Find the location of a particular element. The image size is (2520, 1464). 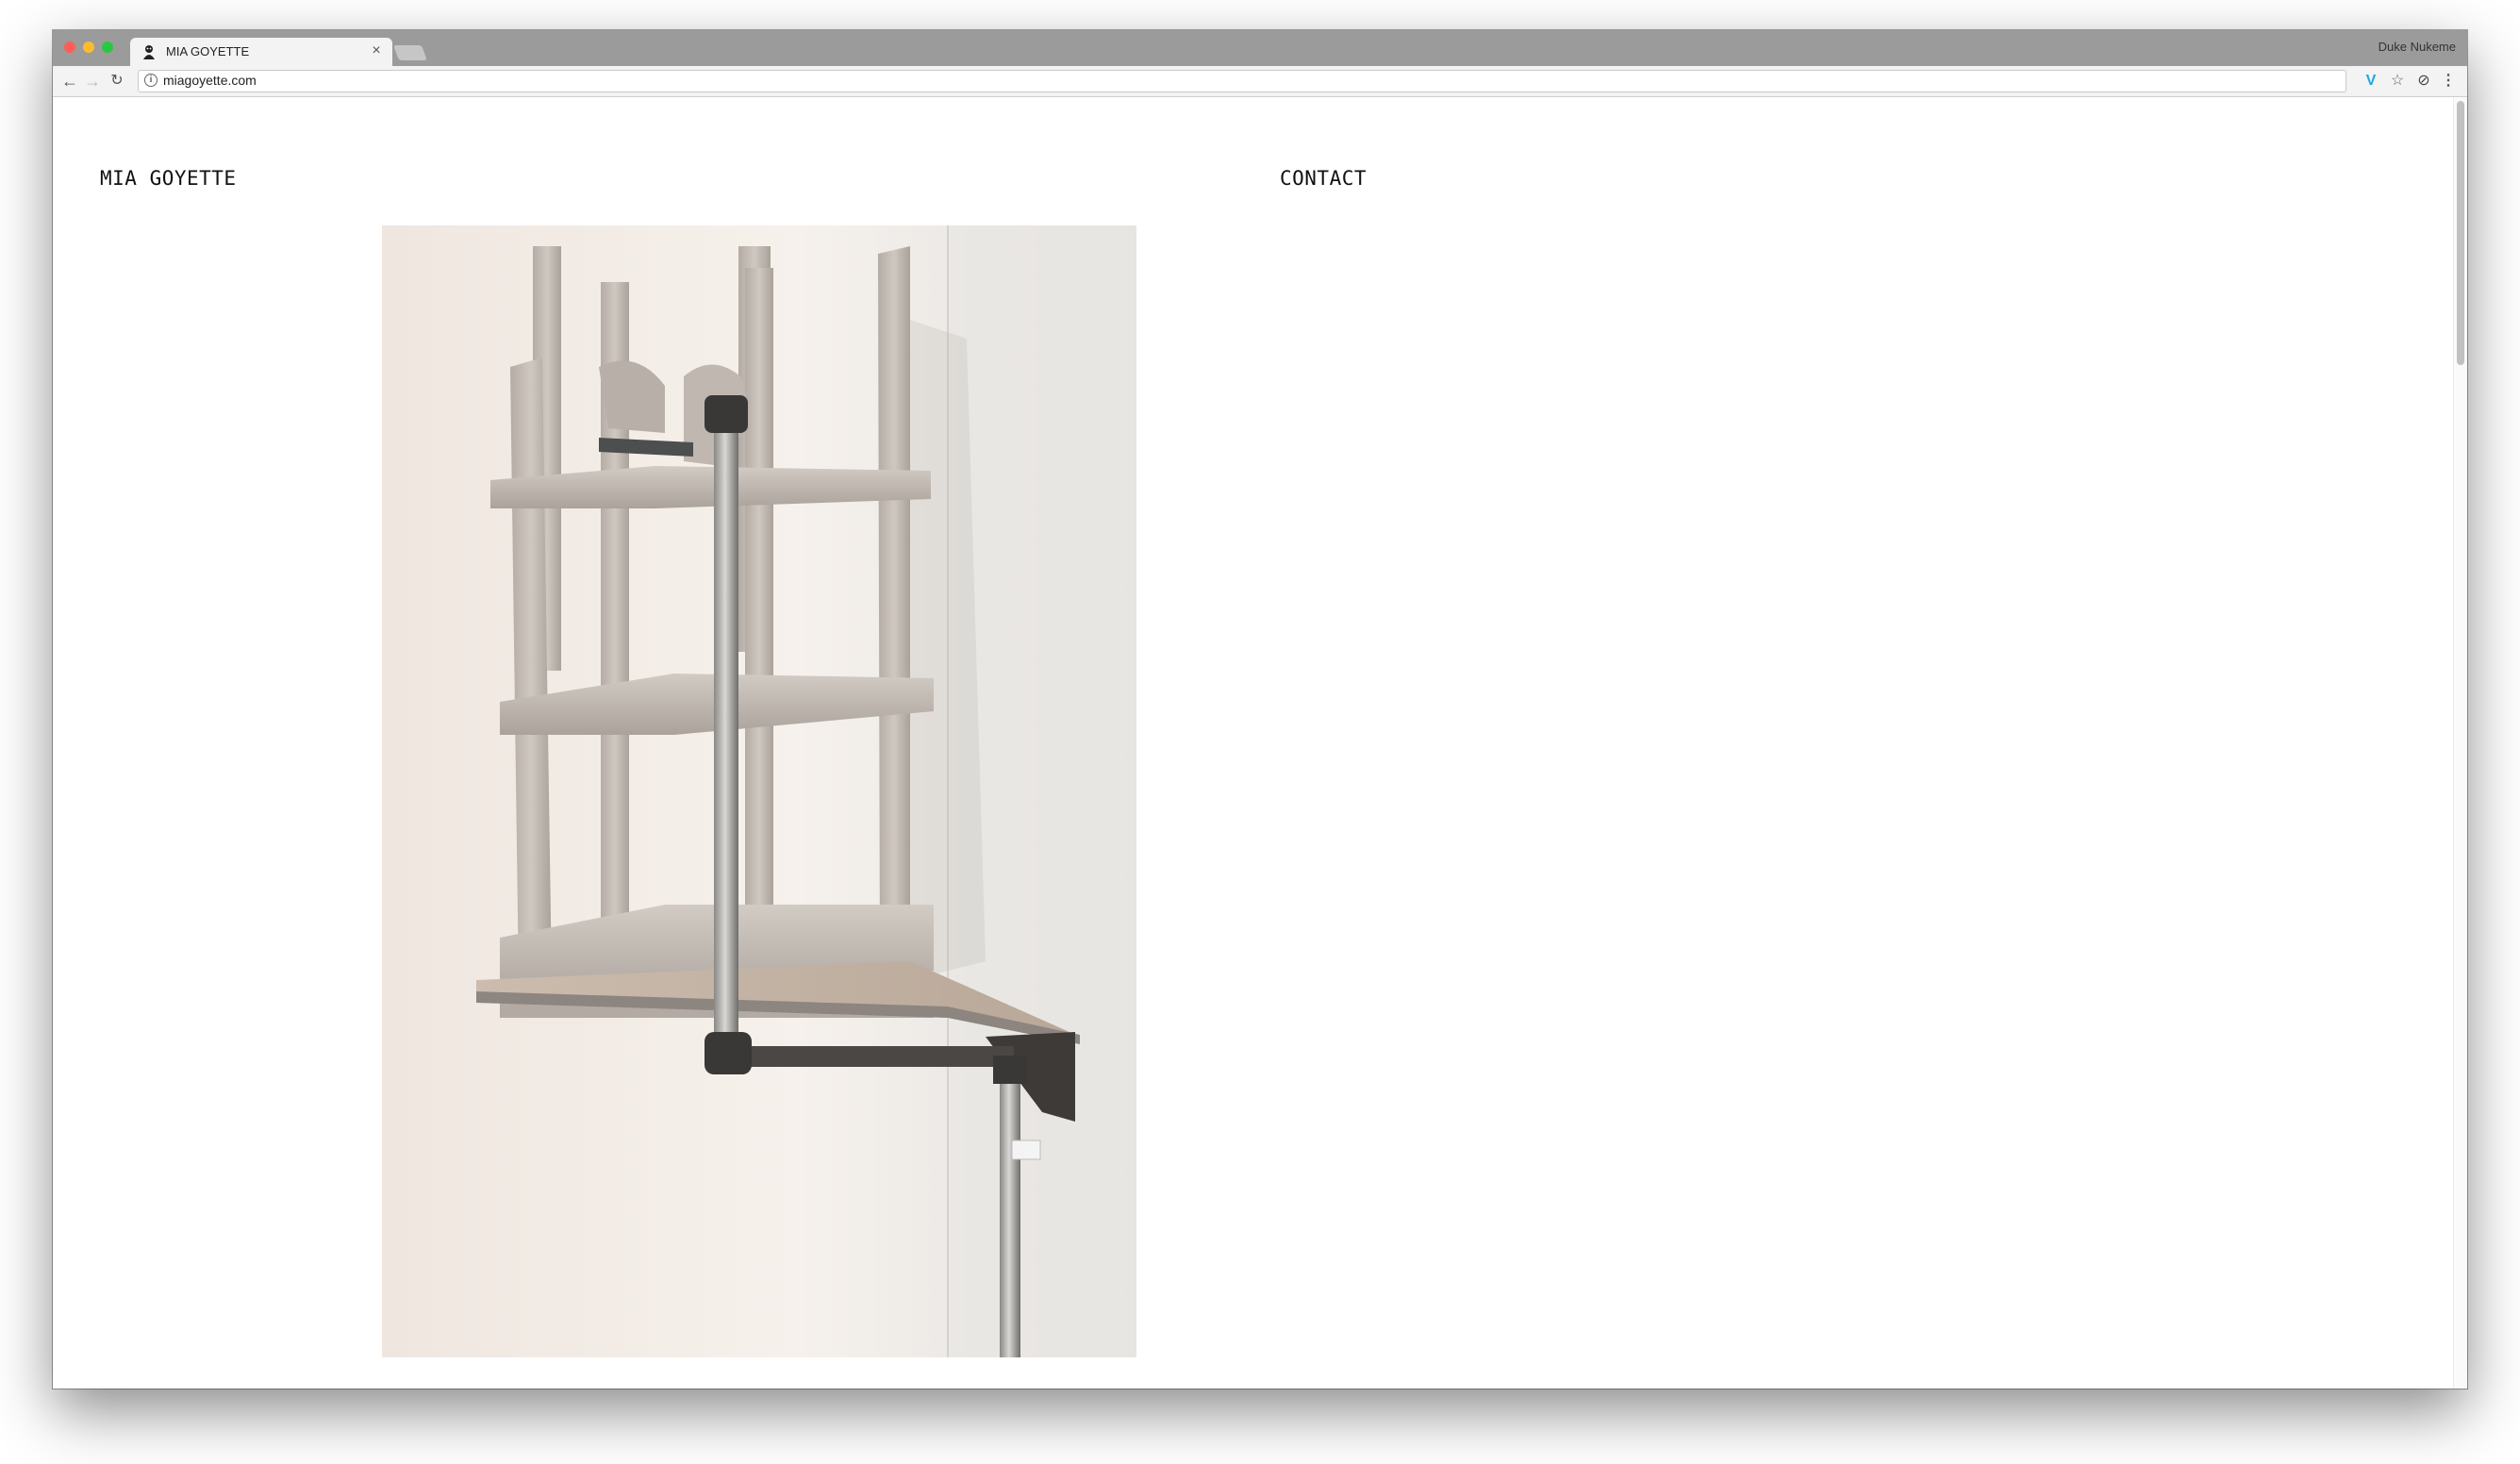

star-icon: ☆ is located at coordinates (2398, 81).